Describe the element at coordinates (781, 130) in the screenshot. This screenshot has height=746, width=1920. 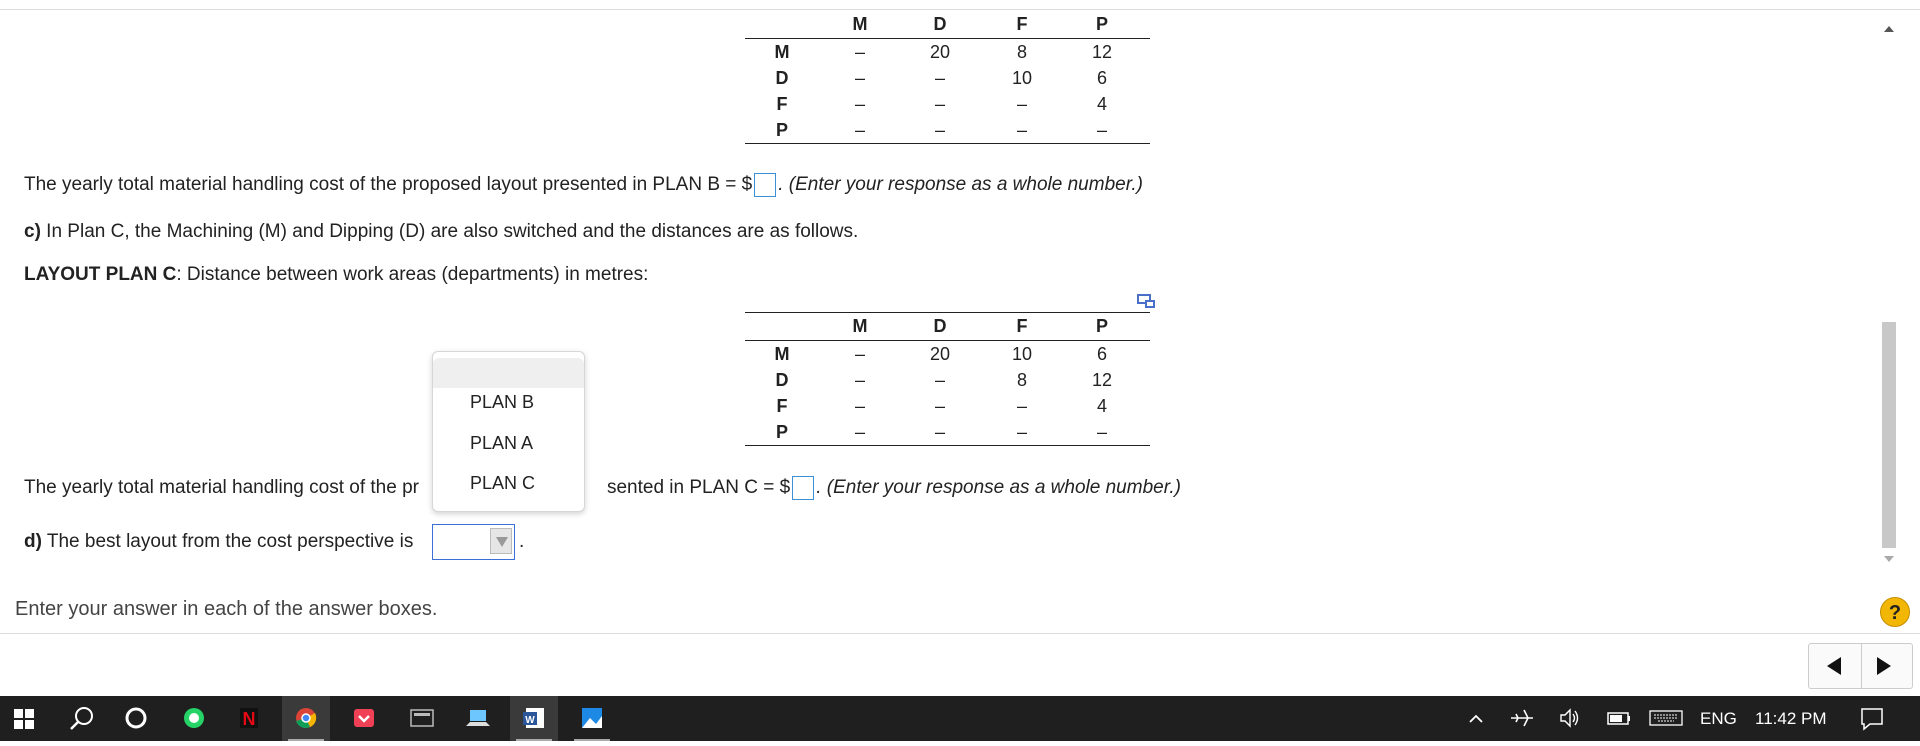
I see `row-header: P` at that location.